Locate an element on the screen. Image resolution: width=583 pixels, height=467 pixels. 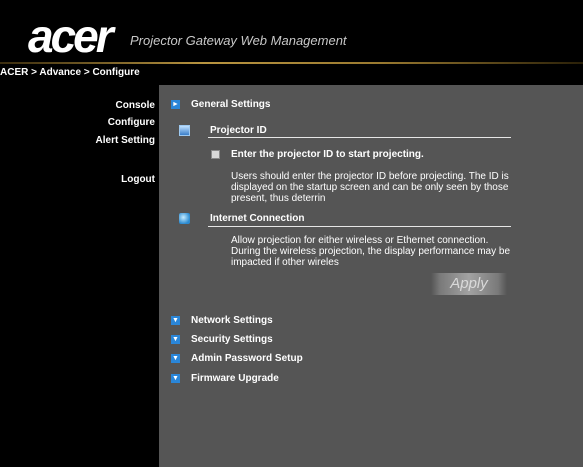
header-banner: acer Projector Gateway Web Management is located at coordinates (291, 32).